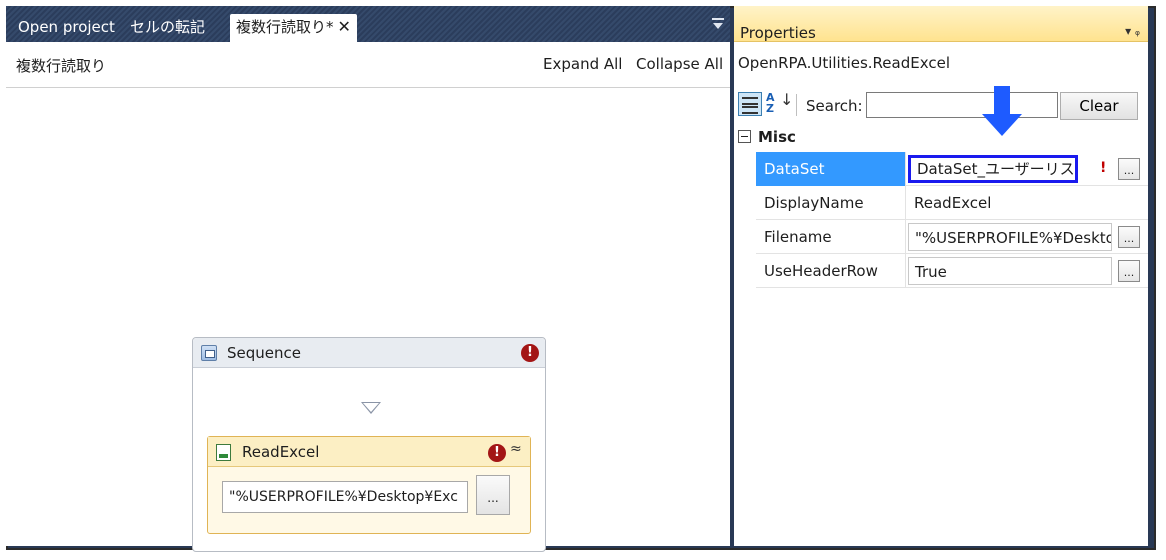 The height and width of the screenshot is (560, 1166). Describe the element at coordinates (778, 33) in the screenshot. I see `properties-title: Properties` at that location.